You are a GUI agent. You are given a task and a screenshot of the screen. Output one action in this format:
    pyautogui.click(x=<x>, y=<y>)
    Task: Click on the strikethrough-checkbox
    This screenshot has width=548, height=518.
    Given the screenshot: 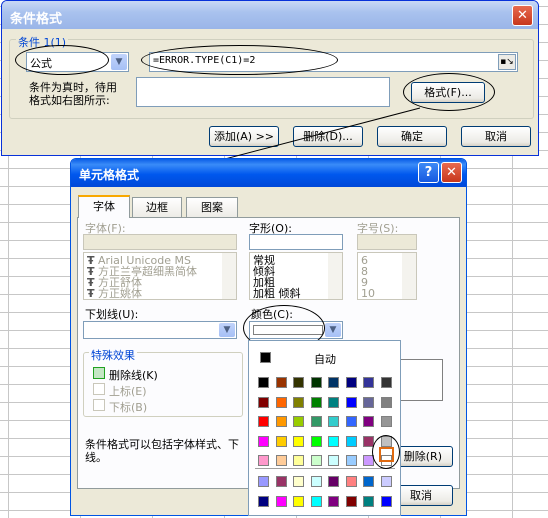 What is the action you would take?
    pyautogui.click(x=99, y=373)
    